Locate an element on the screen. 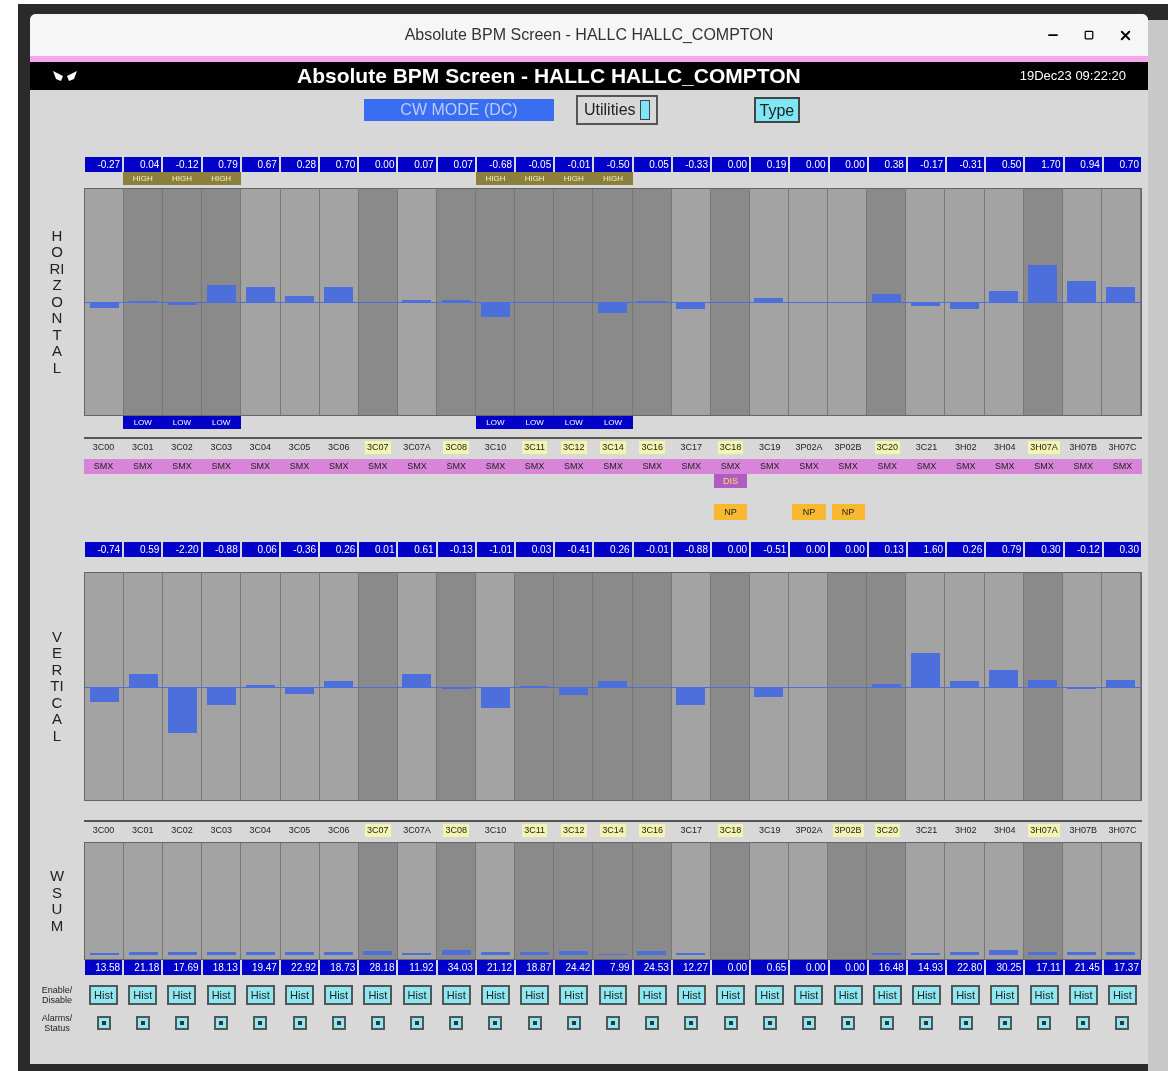 The image size is (1168, 1071). value-readout: 0.28 is located at coordinates (299, 164).